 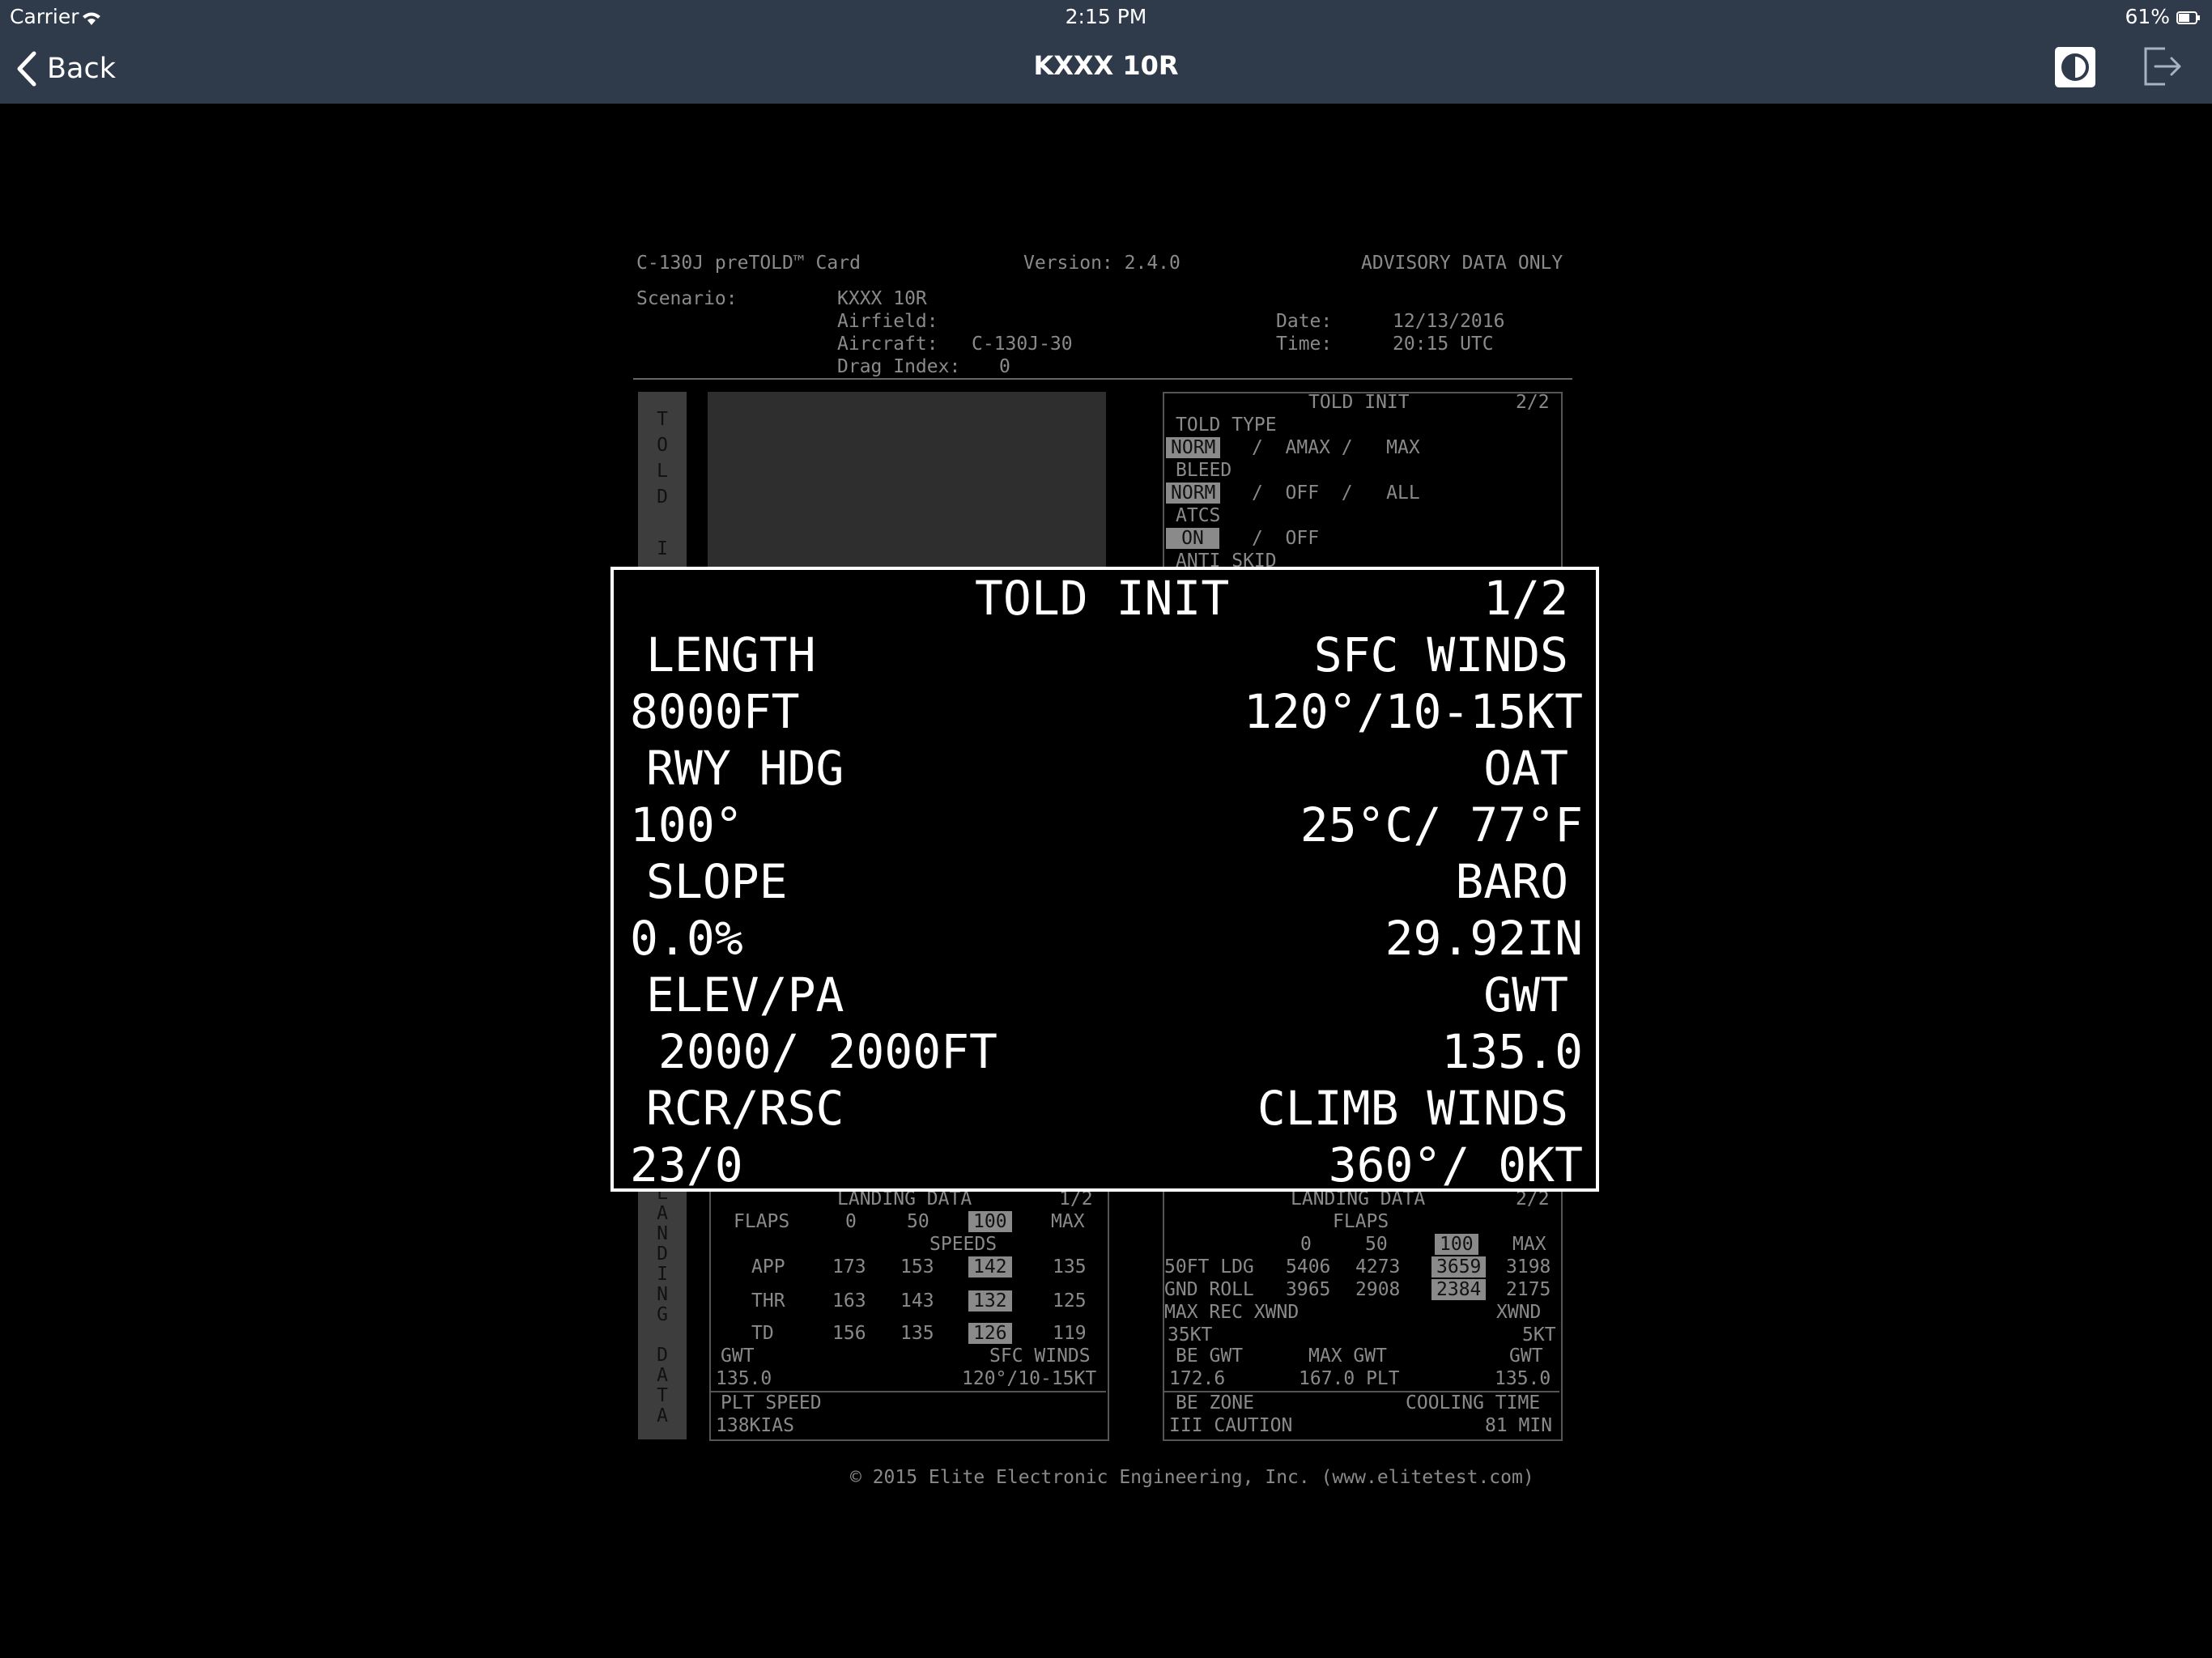 I want to click on td-value: 119, so click(x=1070, y=1333).